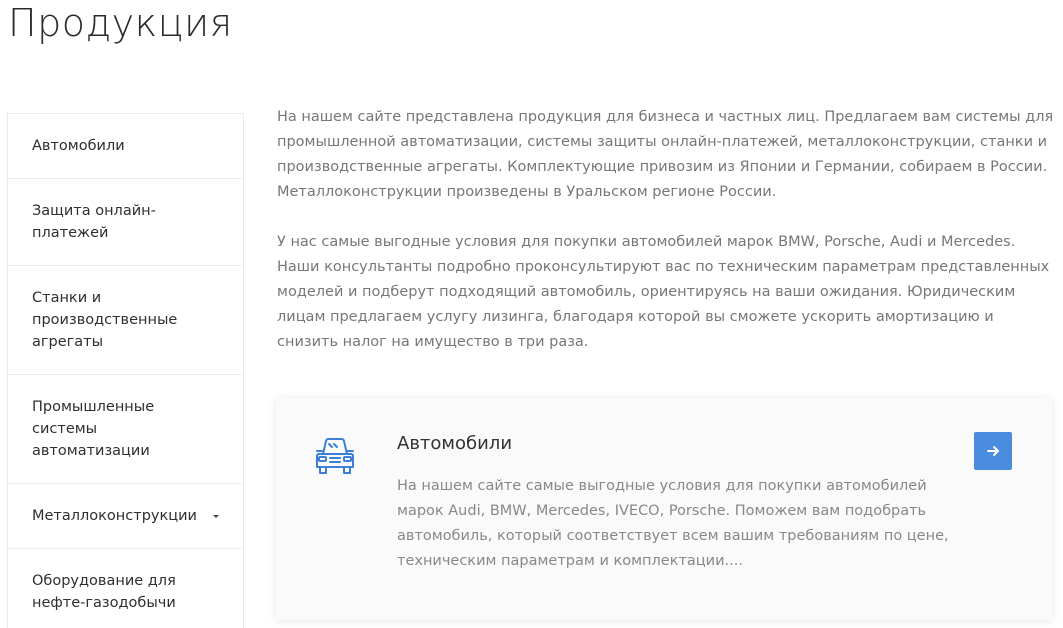 The image size is (1063, 628). Describe the element at coordinates (105, 320) in the screenshot. I see `sidebar-item-label: Станки и производственные агрегаты` at that location.